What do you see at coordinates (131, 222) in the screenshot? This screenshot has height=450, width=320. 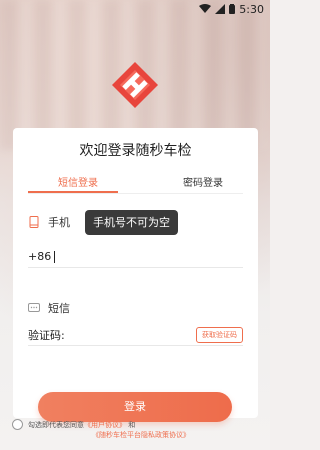 I see `toast-message: 手机号不可为空` at bounding box center [131, 222].